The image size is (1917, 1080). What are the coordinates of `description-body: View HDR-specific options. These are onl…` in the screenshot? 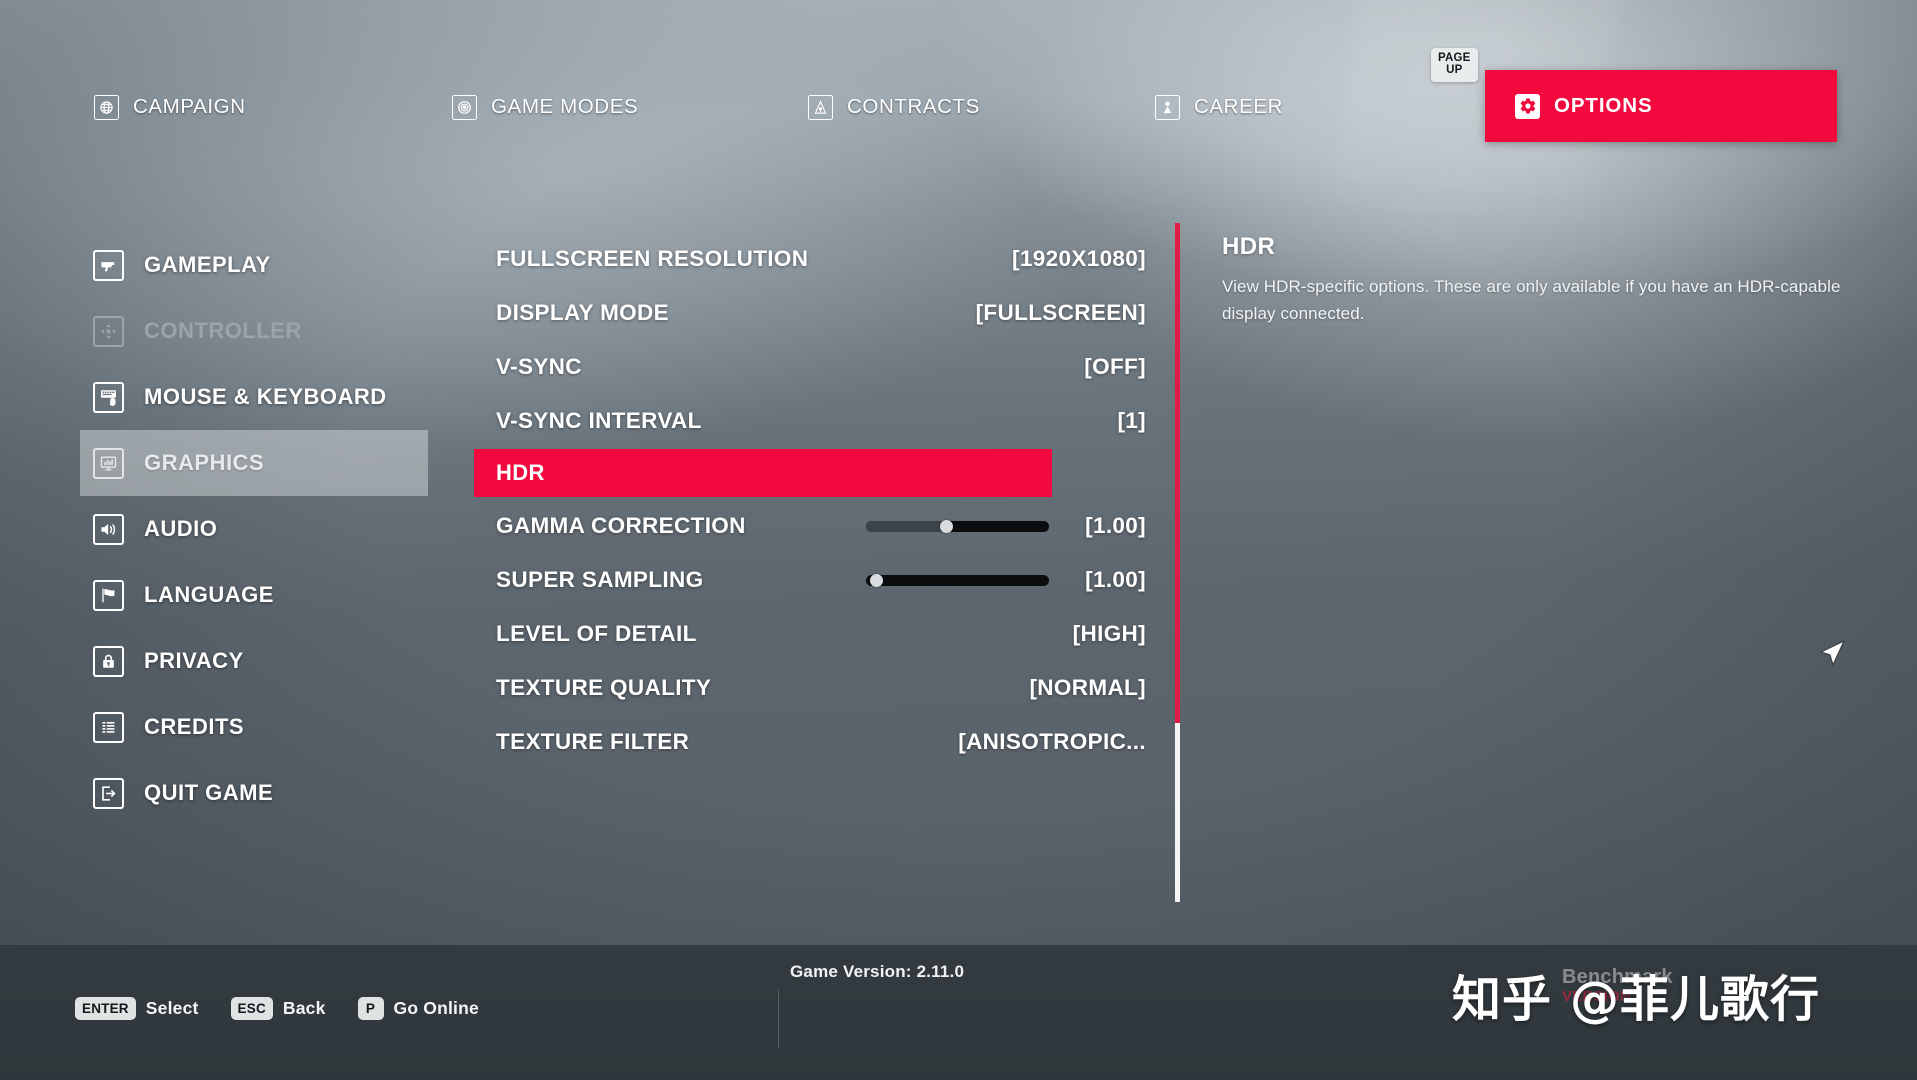 It's located at (1531, 300).